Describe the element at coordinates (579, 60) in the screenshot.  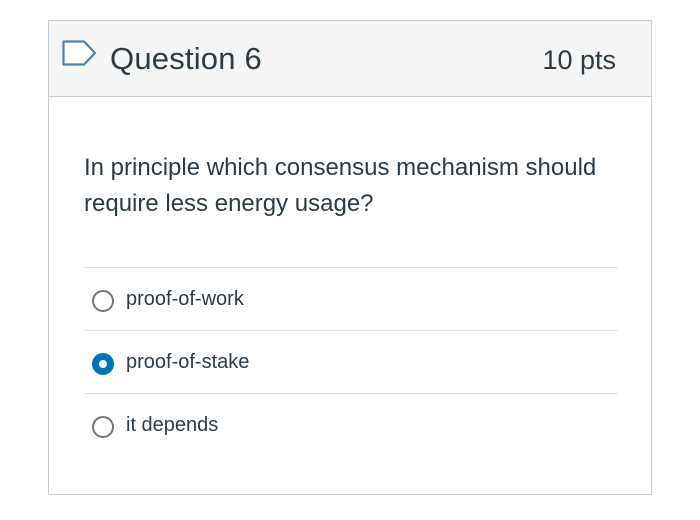
I see `question-points: 10 pts` at that location.